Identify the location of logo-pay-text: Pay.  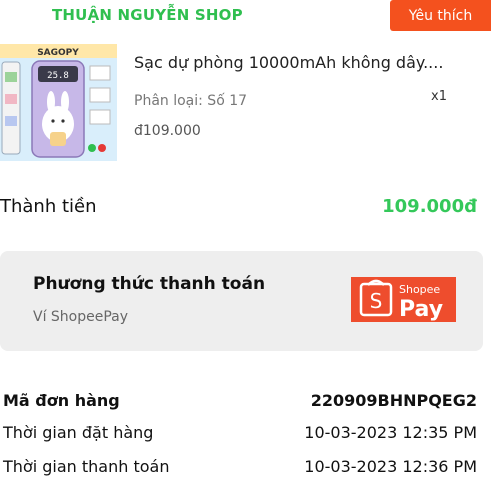
(421, 309).